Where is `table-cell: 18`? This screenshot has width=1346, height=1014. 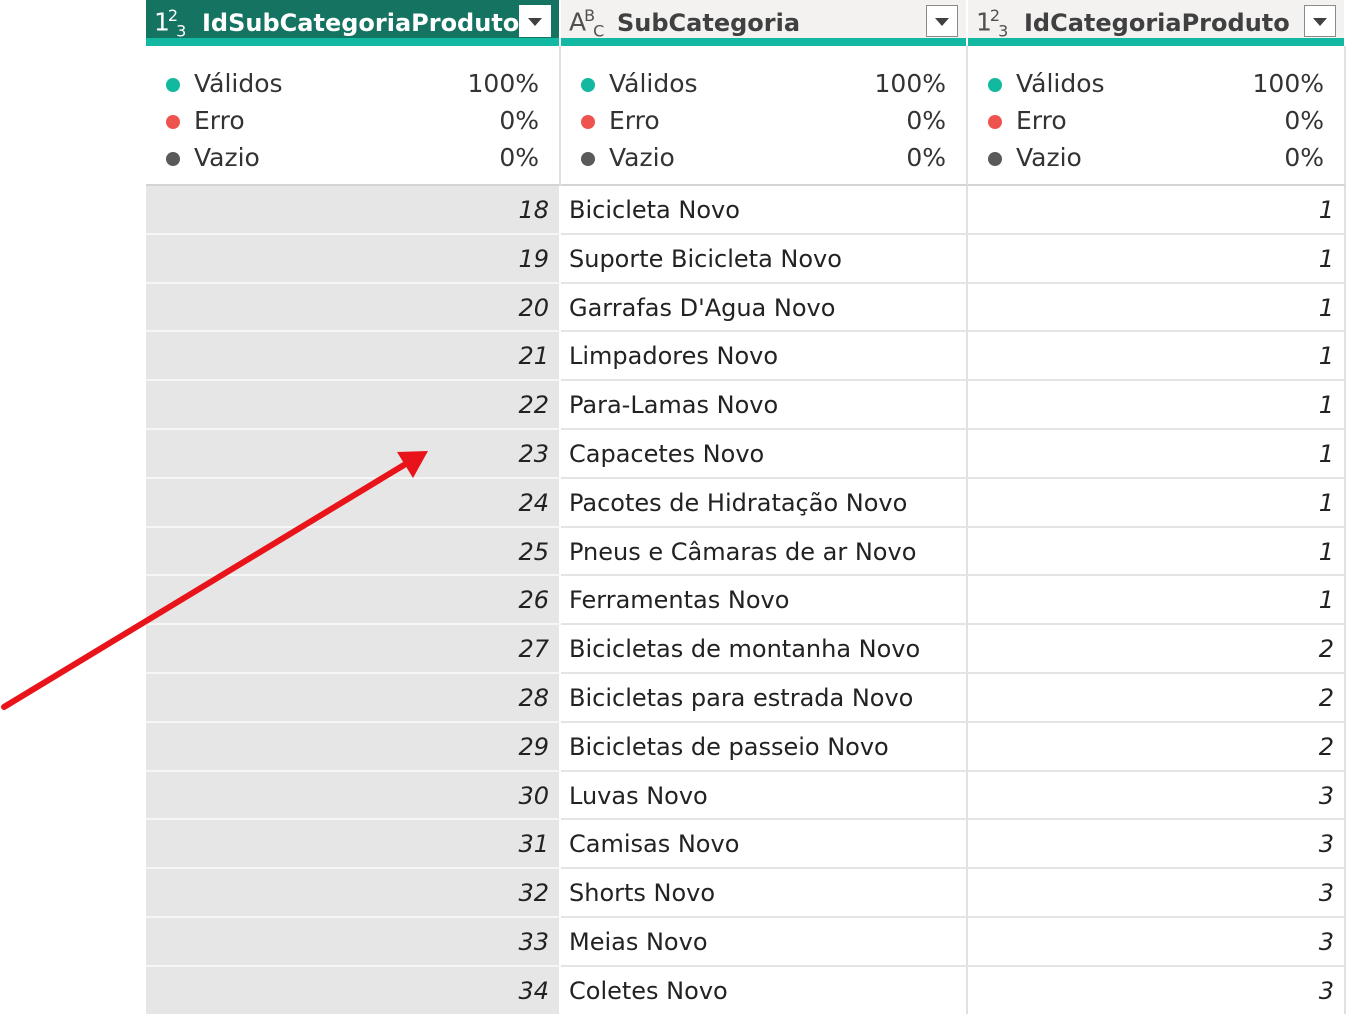
table-cell: 18 is located at coordinates (353, 210).